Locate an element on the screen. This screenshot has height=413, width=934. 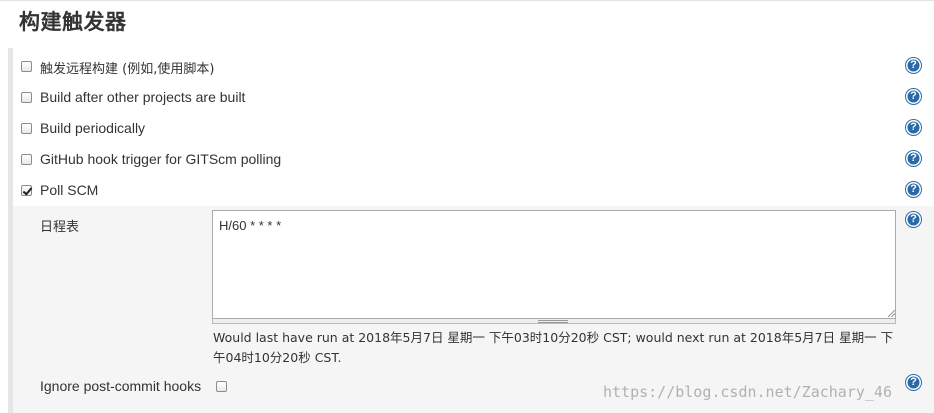
ignore-hooks-checkbox is located at coordinates (221, 386).